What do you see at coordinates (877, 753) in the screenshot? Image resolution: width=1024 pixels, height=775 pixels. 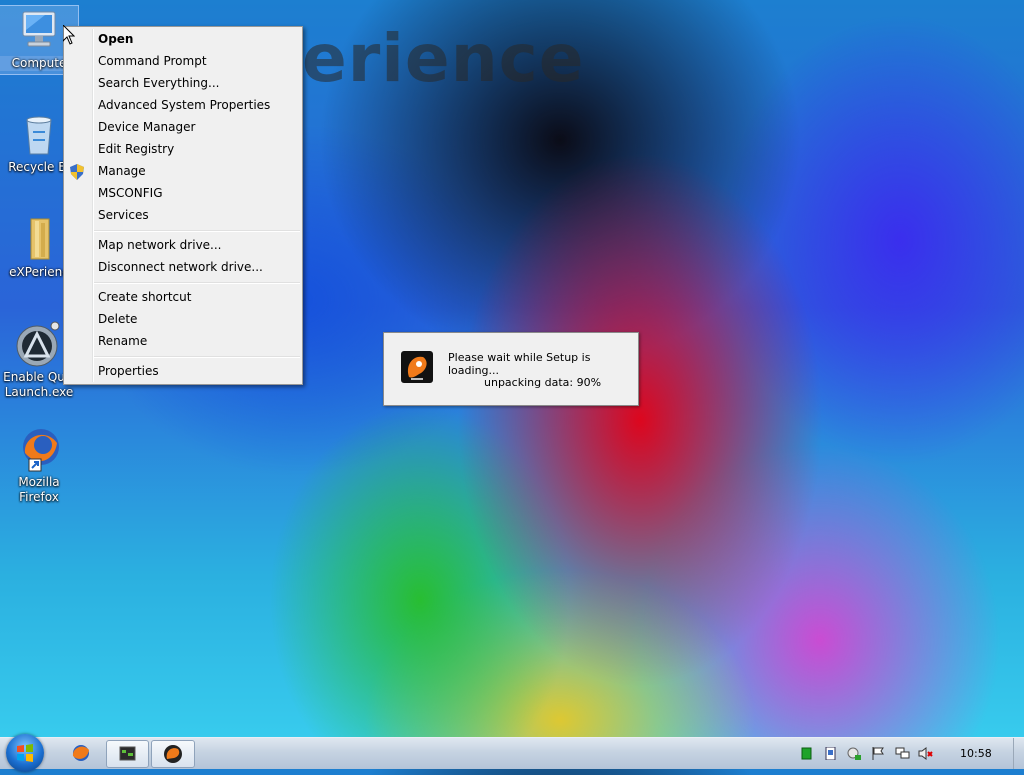 I see `action-center-flag-icon` at bounding box center [877, 753].